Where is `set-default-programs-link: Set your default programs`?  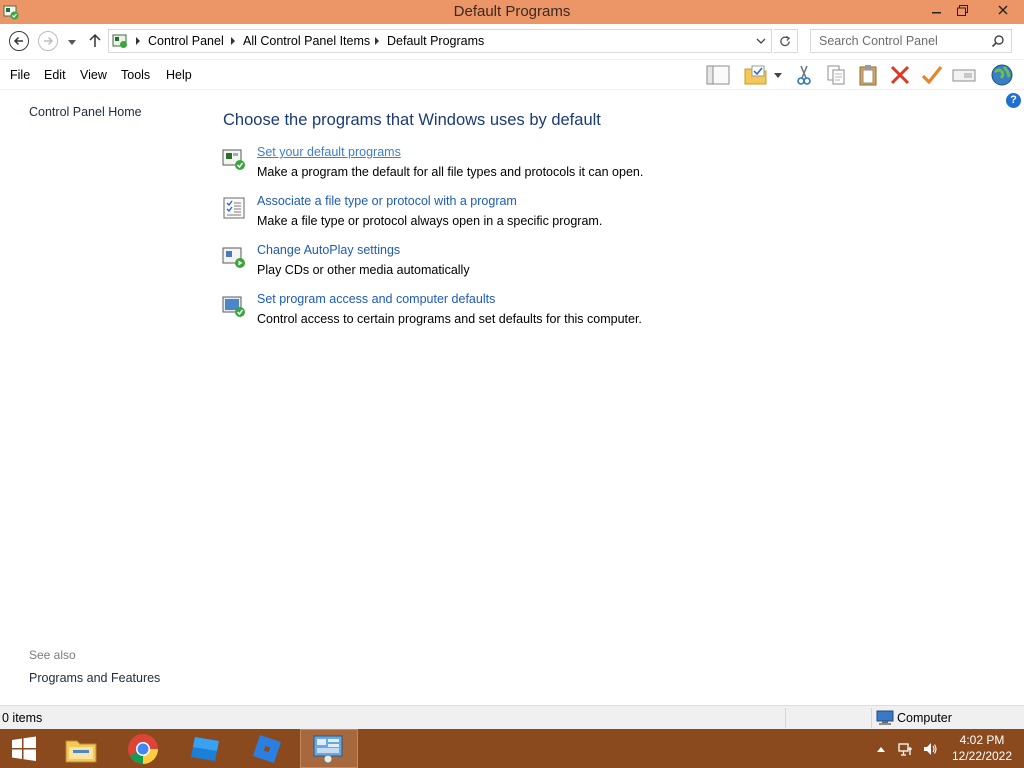
set-default-programs-link: Set your default programs is located at coordinates (329, 152).